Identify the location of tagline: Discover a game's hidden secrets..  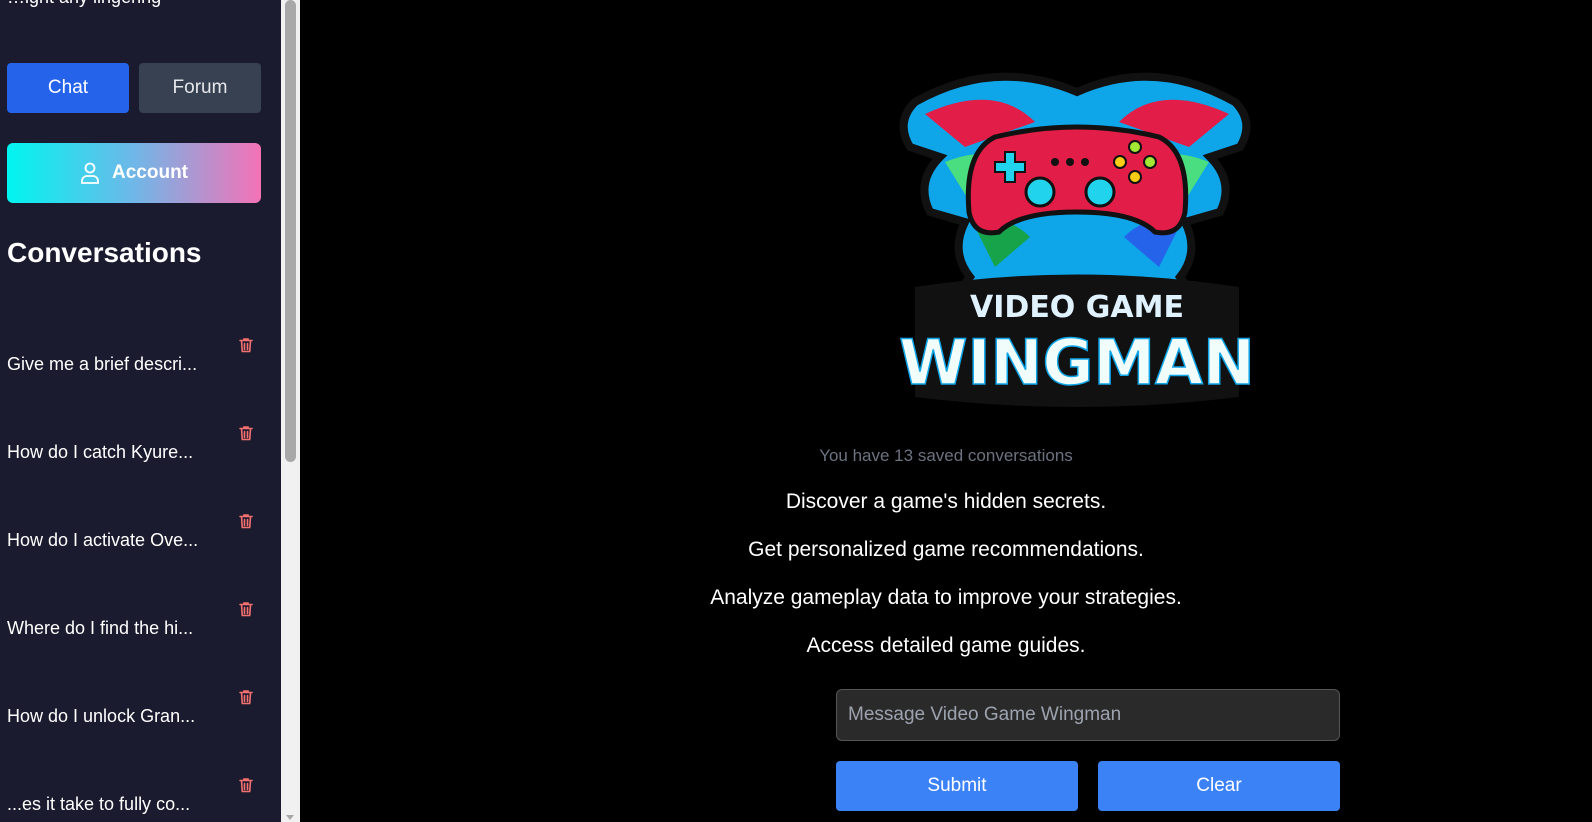
(946, 501).